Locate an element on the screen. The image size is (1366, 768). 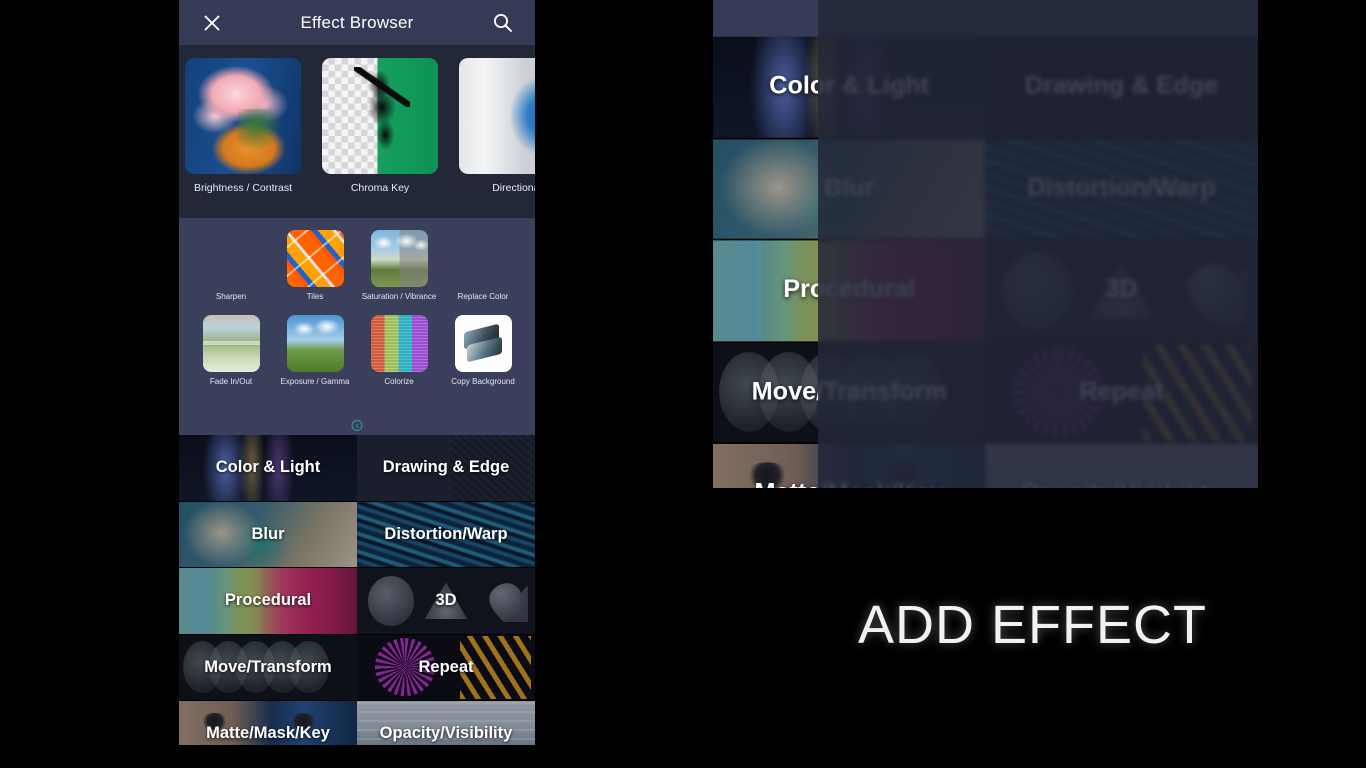
effect-label: Tiles is located at coordinates (315, 296).